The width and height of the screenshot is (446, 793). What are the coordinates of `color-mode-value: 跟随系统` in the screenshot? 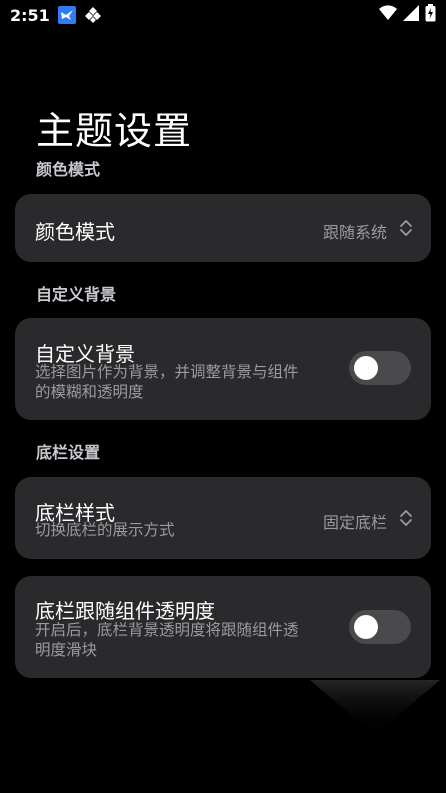 It's located at (354, 232).